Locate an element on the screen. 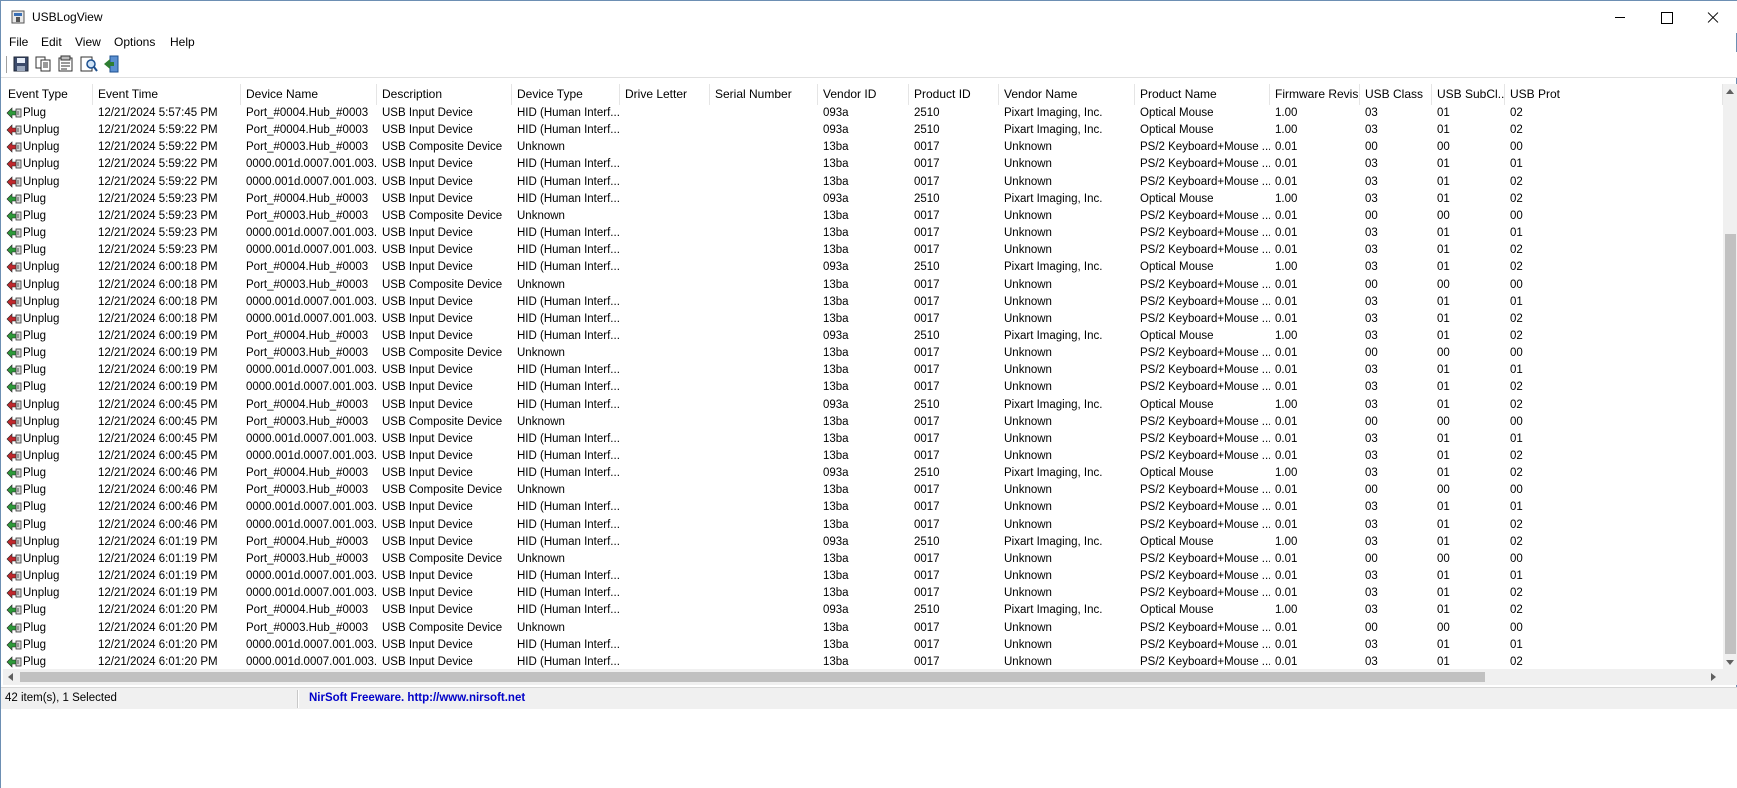 The height and width of the screenshot is (788, 1737). column-header-usb-protocol: USB Prot is located at coordinates (1614, 94).